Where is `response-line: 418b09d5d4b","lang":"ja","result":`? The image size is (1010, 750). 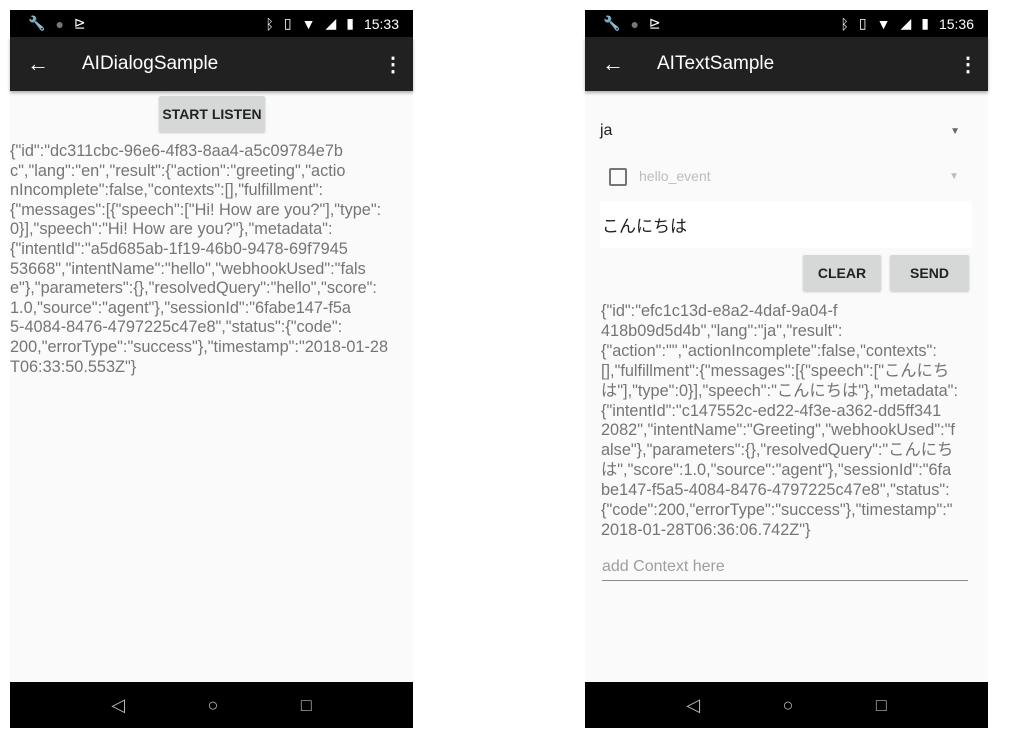 response-line: 418b09d5d4b","lang":"ja","result": is located at coordinates (722, 330).